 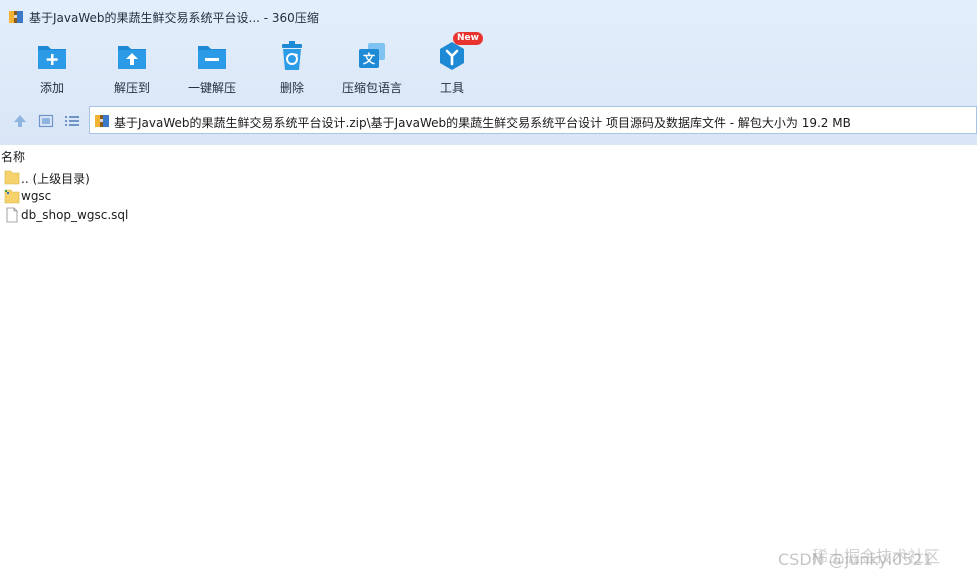 I want to click on list-view-icon, so click(x=72, y=121).